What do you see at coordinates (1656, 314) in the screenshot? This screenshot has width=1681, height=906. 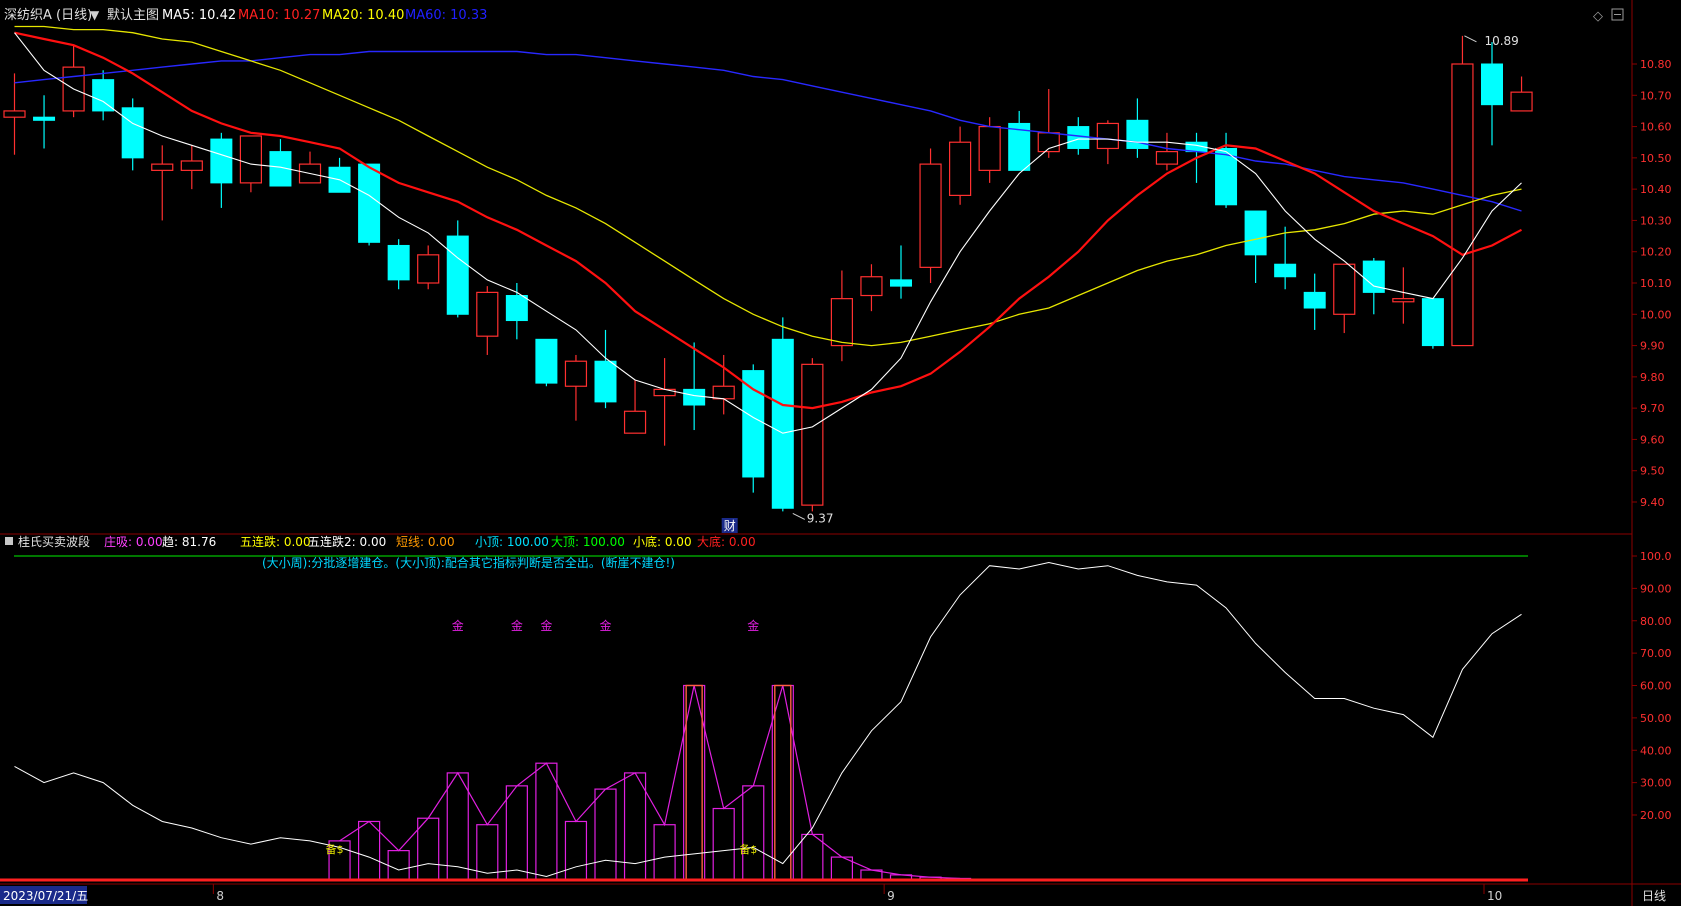 I see `price-tick-label: 10.00` at bounding box center [1656, 314].